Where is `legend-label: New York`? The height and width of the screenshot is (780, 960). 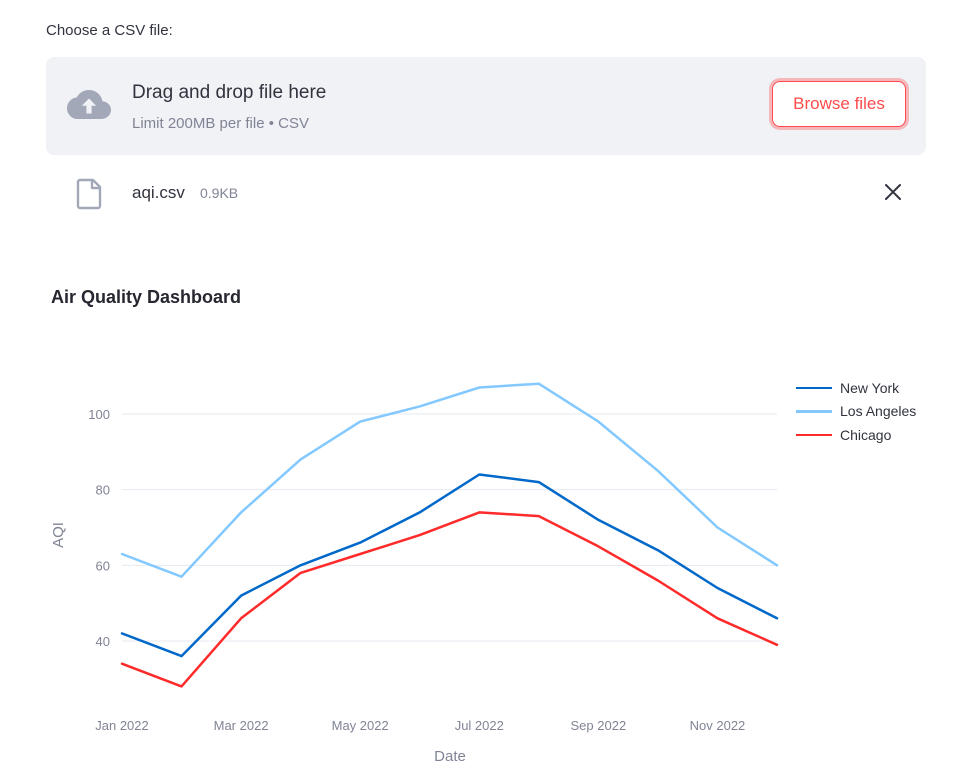 legend-label: New York is located at coordinates (870, 387).